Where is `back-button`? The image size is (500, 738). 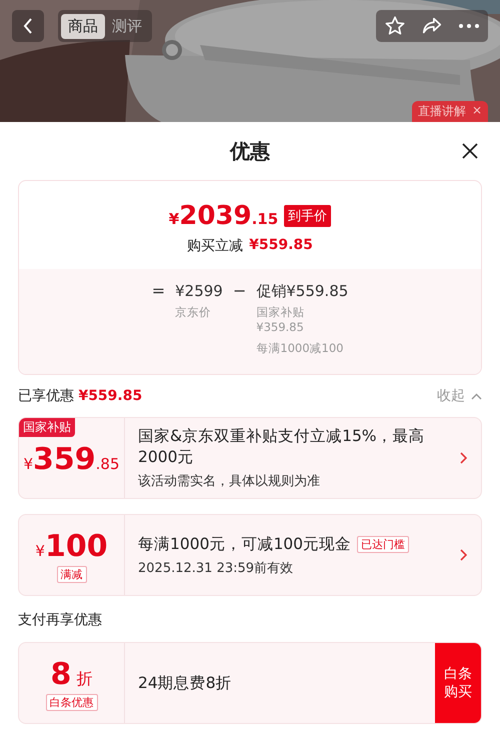 back-button is located at coordinates (28, 26).